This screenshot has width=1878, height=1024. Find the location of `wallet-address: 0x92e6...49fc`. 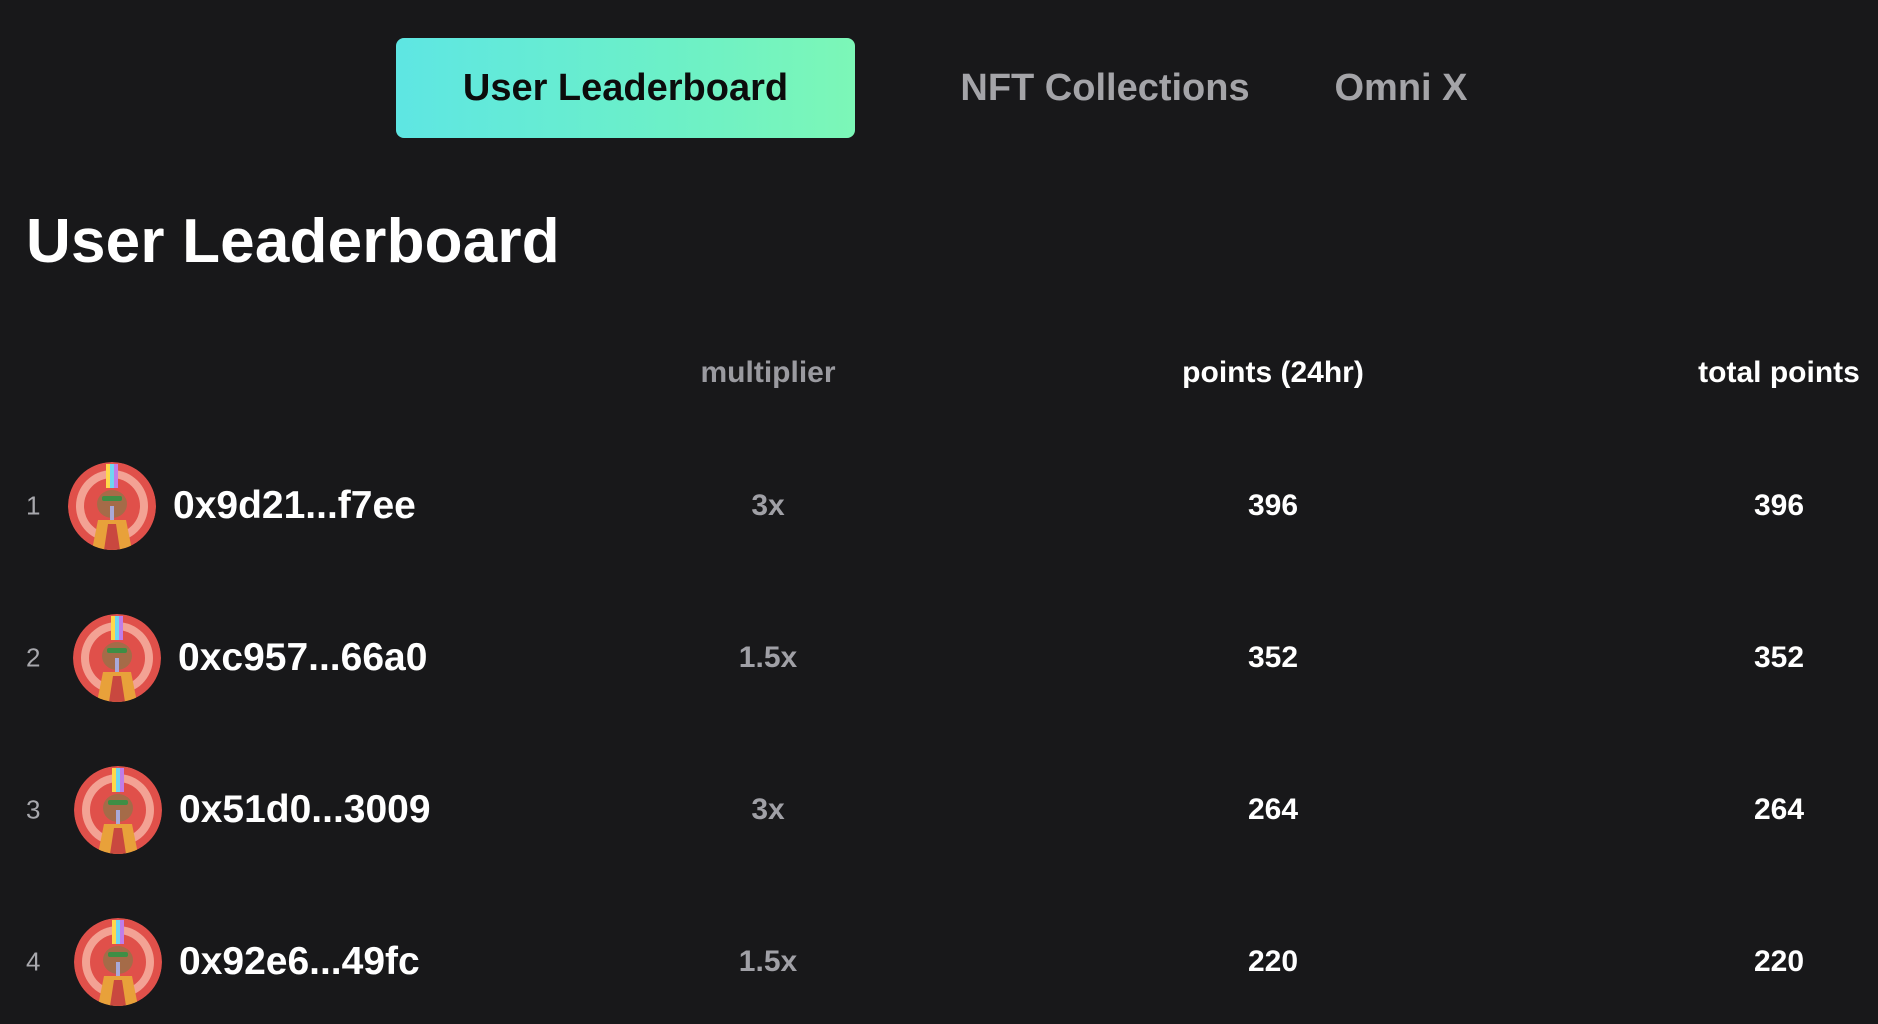

wallet-address: 0x92e6...49fc is located at coordinates (299, 962).